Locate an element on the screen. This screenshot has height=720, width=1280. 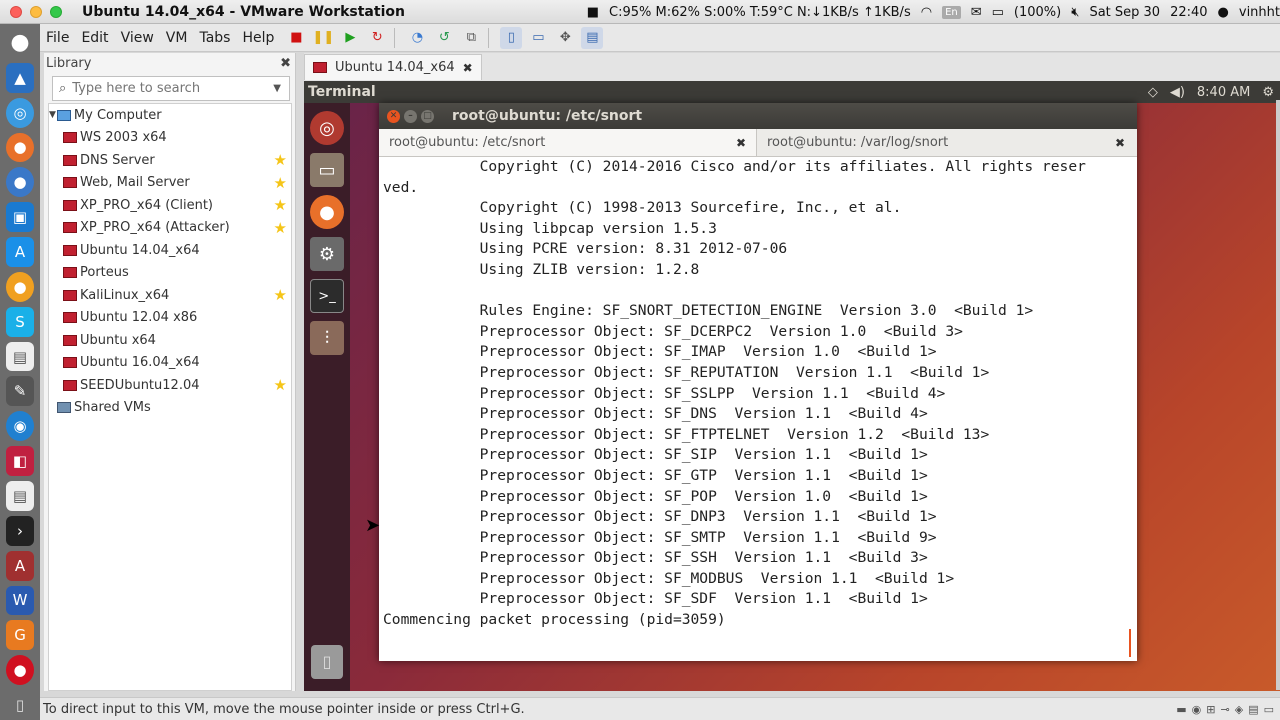
volume-mute-icon: 🔇︎ is located at coordinates (1075, 12).